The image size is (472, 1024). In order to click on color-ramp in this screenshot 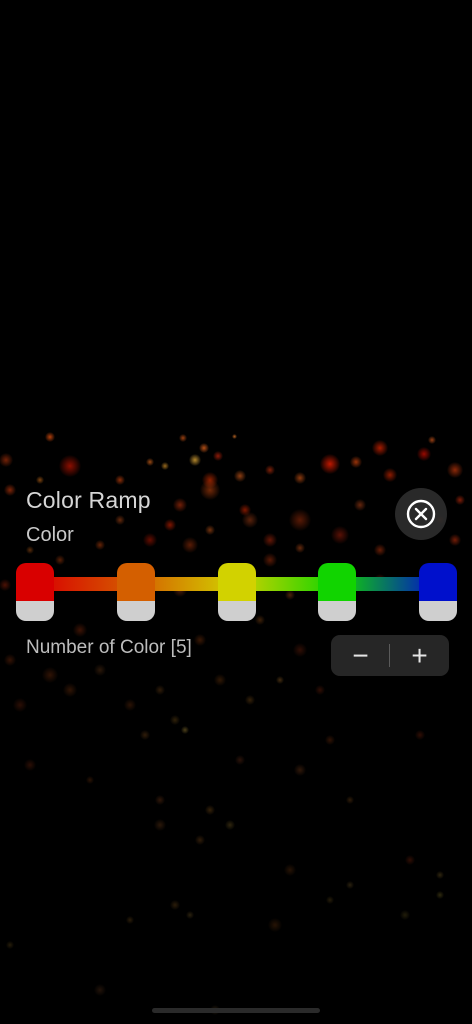, I will do `click(236, 592)`.